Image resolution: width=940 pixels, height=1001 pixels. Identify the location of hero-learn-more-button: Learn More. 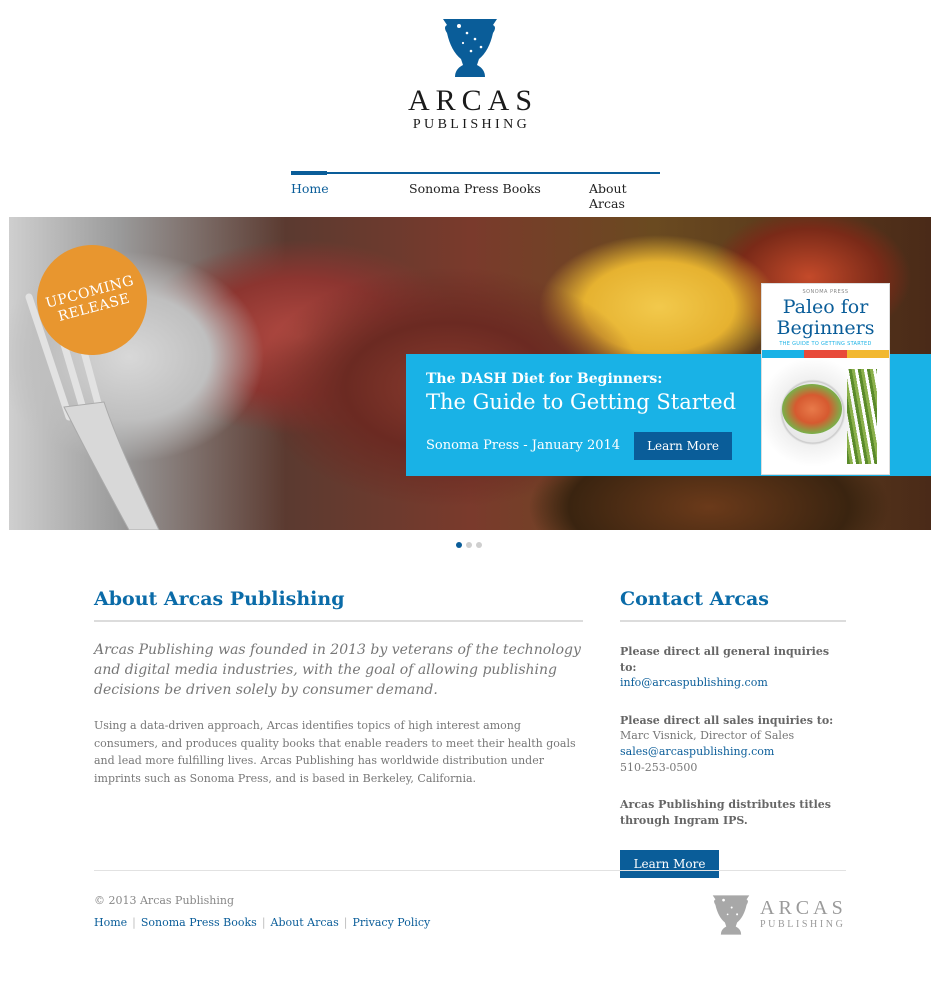
(683, 446).